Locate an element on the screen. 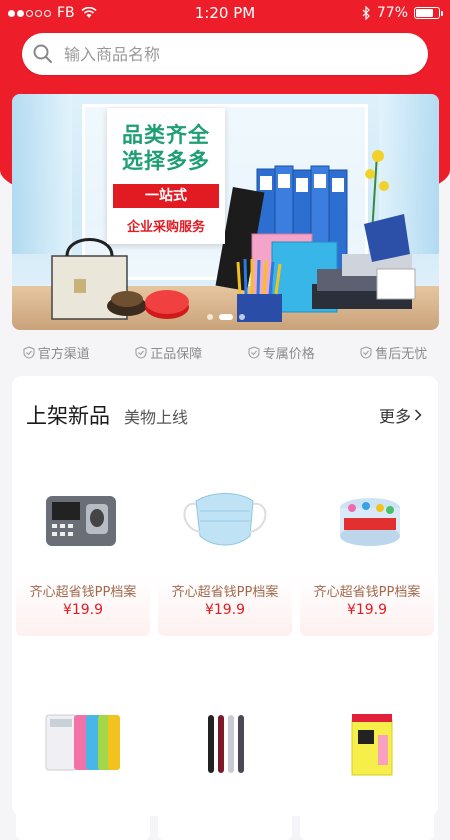 Image resolution: width=450 pixels, height=840 pixels. guarantee-item: 专属价格 is located at coordinates (281, 352).